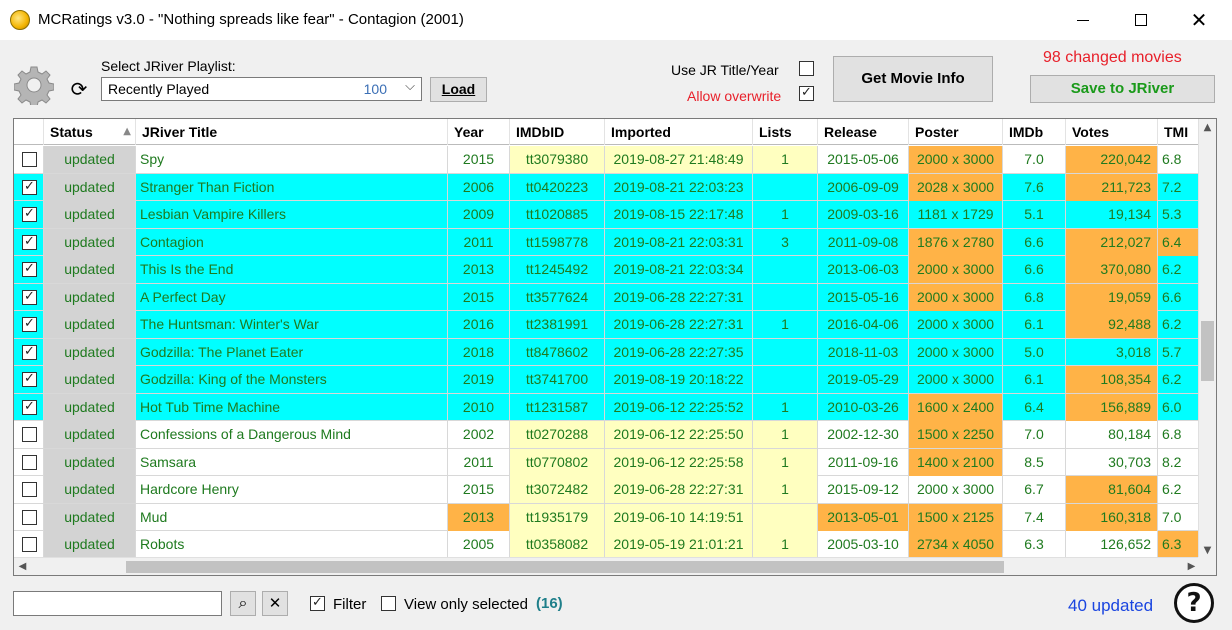 Image resolution: width=1232 pixels, height=630 pixels. What do you see at coordinates (261, 89) in the screenshot?
I see `playlist-dropdown: Recently Played 100 ⌵` at bounding box center [261, 89].